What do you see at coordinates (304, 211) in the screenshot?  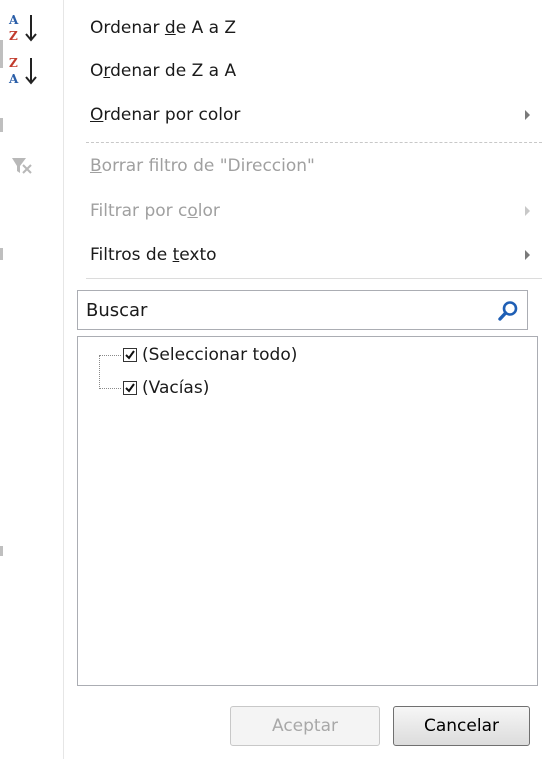 I see `menu-item-filter-by-color: Filtrar por color` at bounding box center [304, 211].